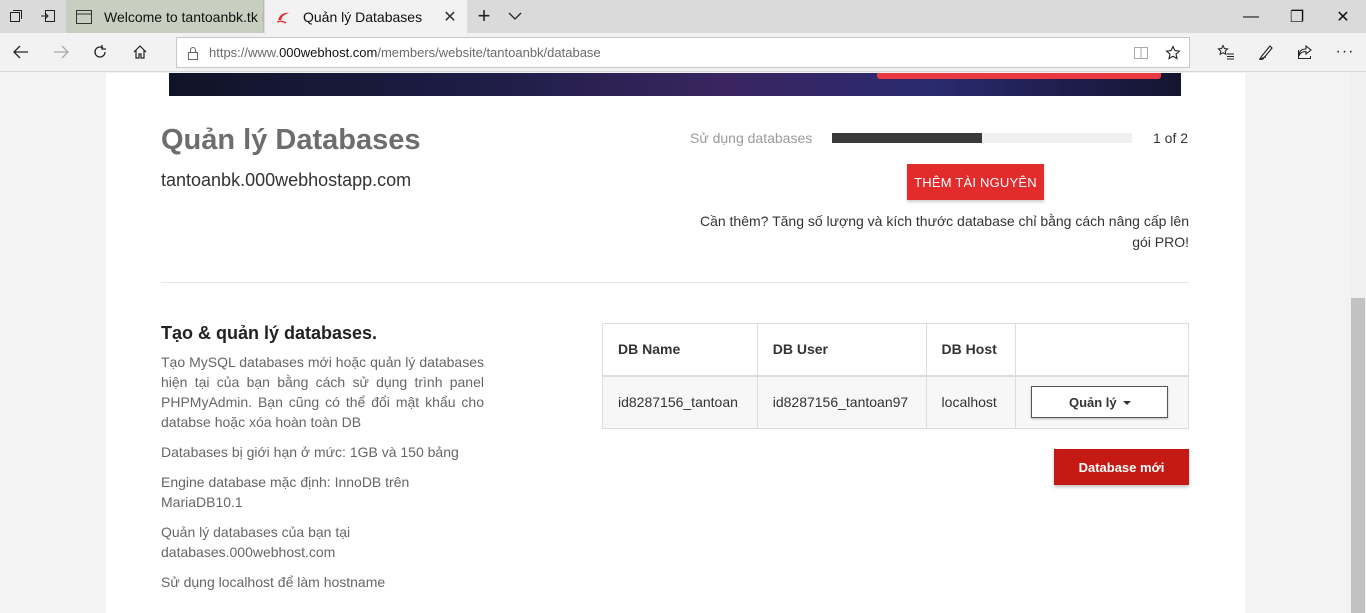  I want to click on manage-label: Quản lý, so click(1092, 402).